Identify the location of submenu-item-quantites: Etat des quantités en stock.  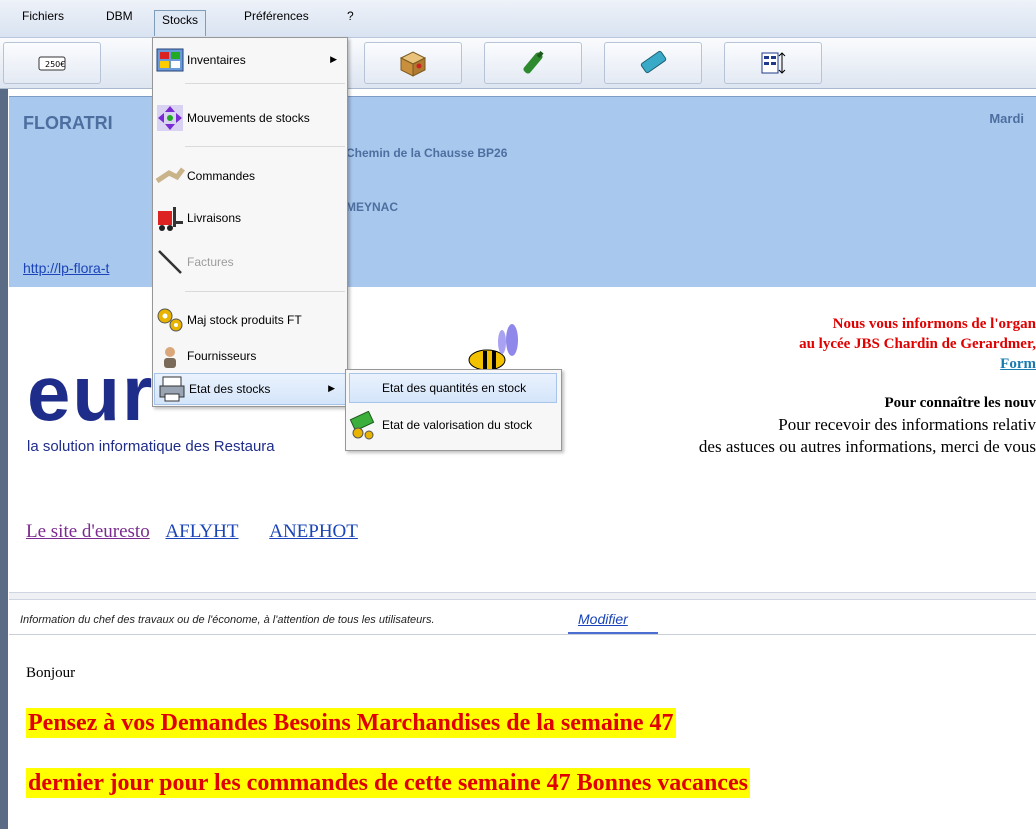
(453, 388).